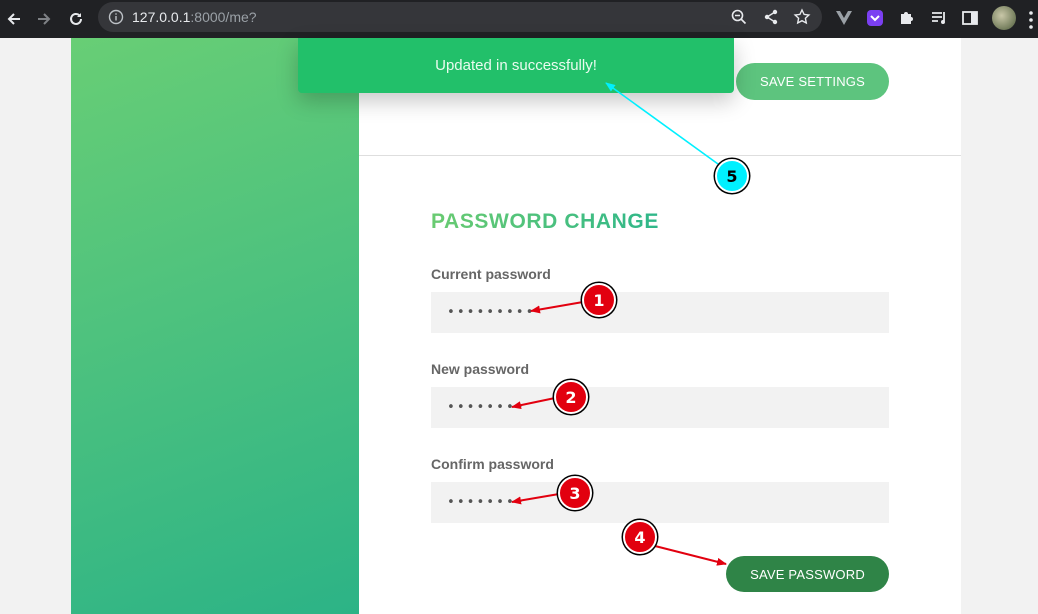 This screenshot has height=614, width=1038. I want to click on confirm-password-input: ••••••••, so click(660, 502).